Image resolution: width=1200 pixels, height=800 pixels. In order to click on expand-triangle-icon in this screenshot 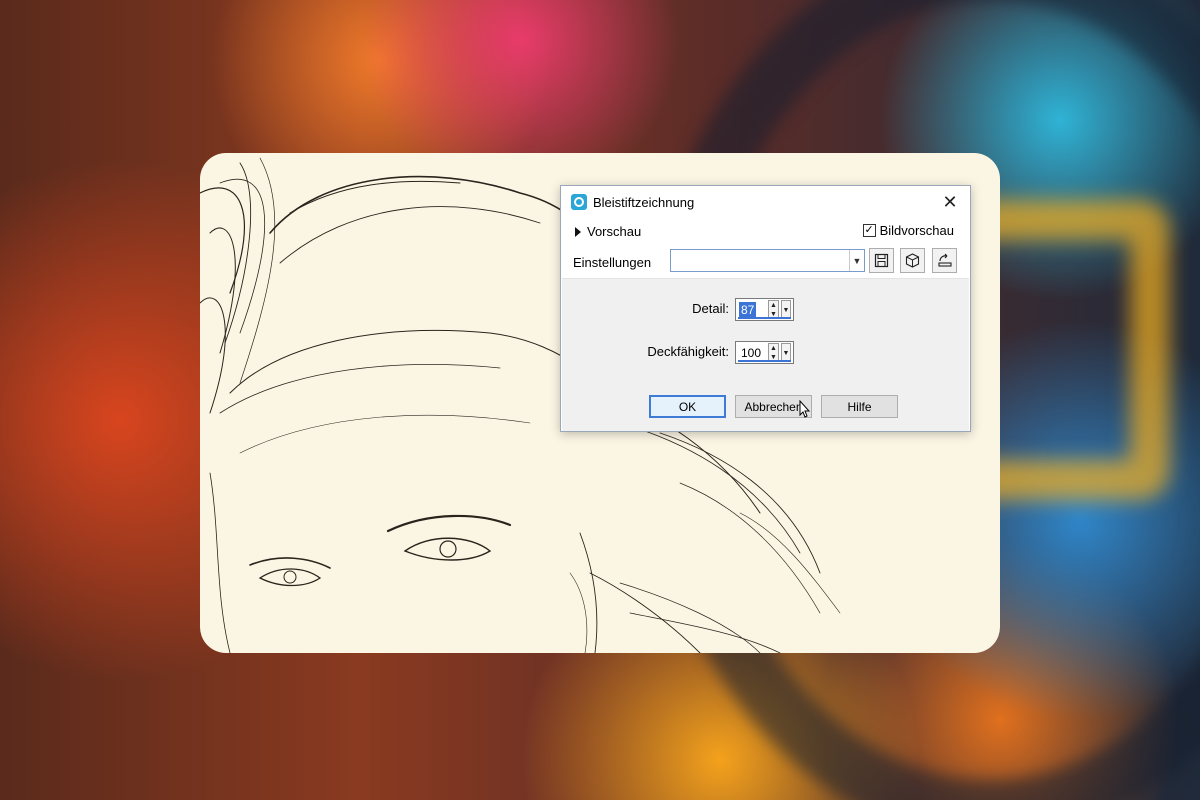, I will do `click(578, 231)`.